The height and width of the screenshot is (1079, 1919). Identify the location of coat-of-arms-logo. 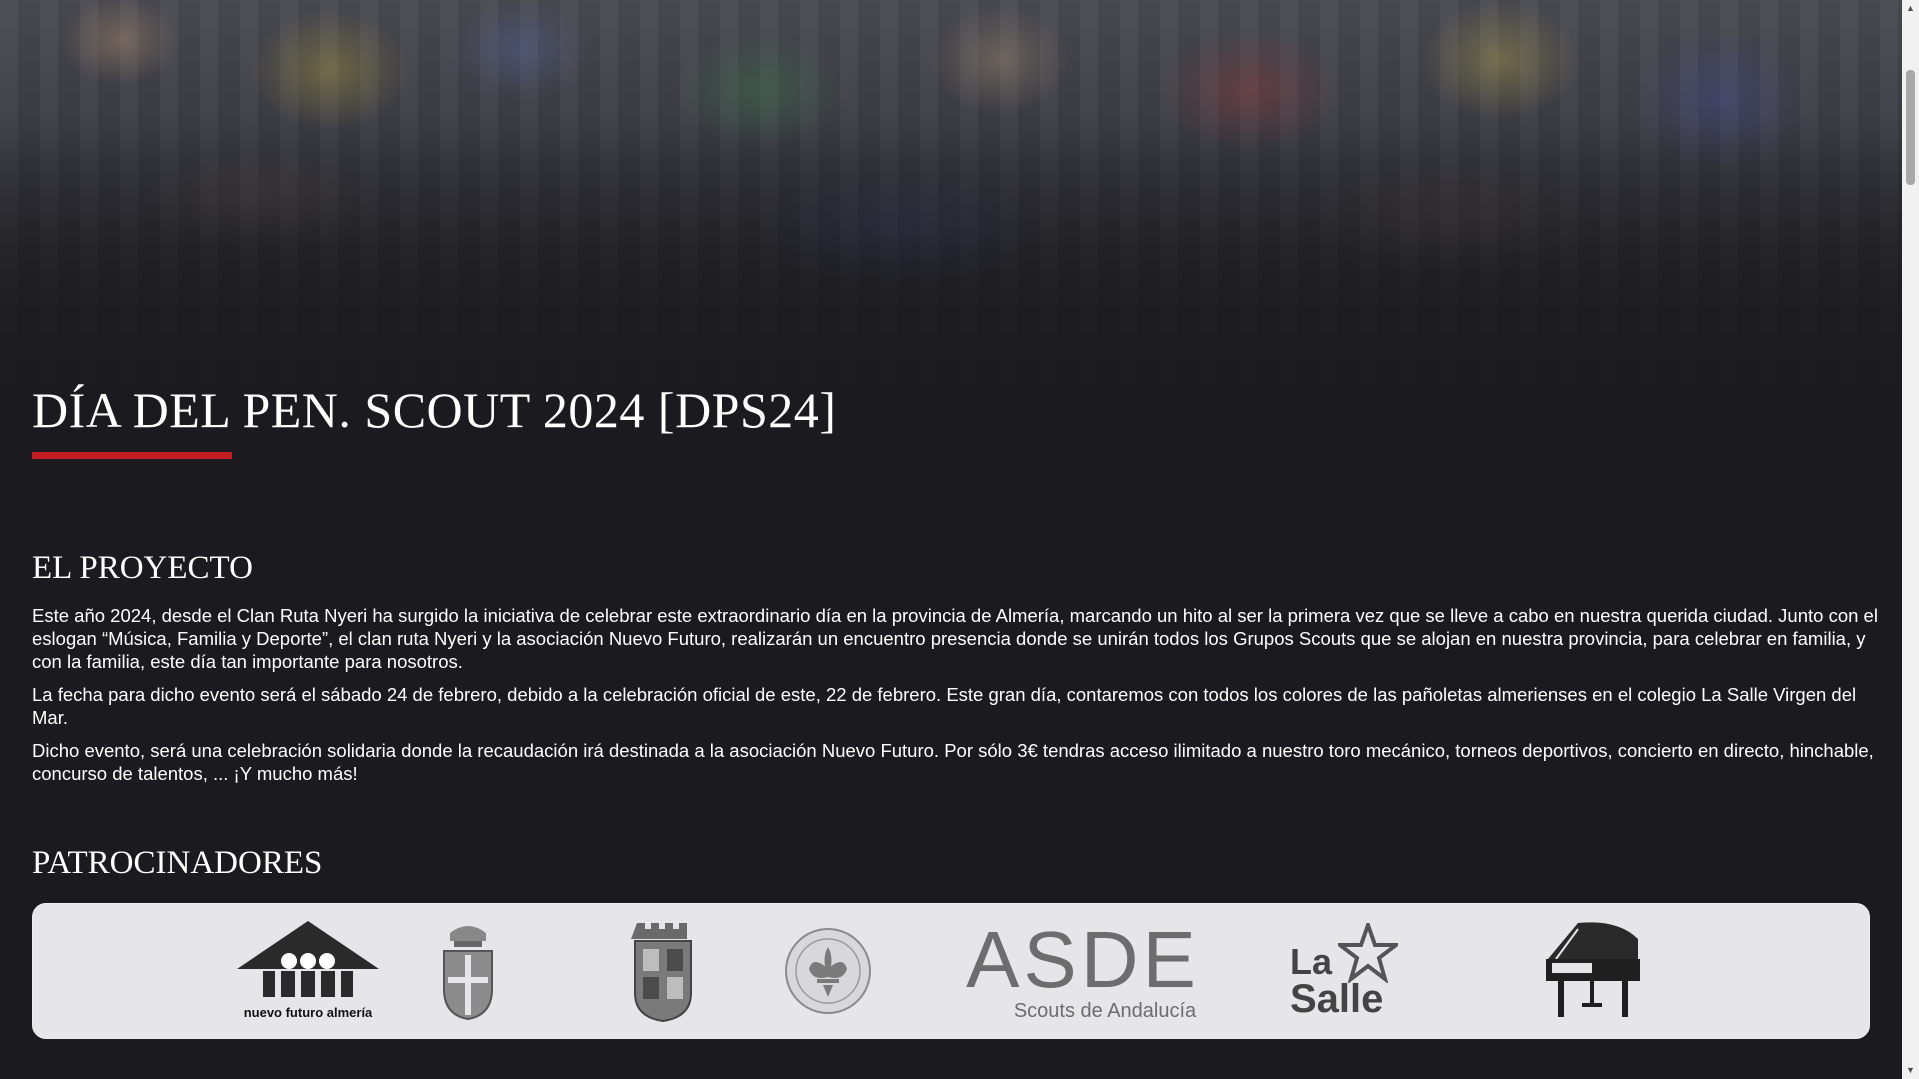
(468, 971).